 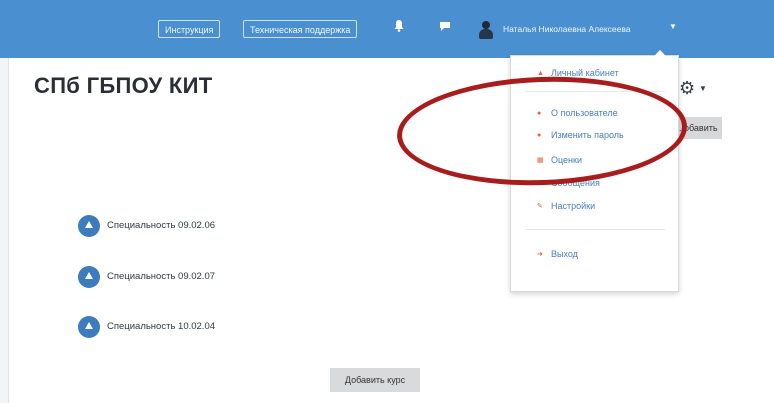 What do you see at coordinates (375, 380) in the screenshot?
I see `add-course-button: Добавить курс` at bounding box center [375, 380].